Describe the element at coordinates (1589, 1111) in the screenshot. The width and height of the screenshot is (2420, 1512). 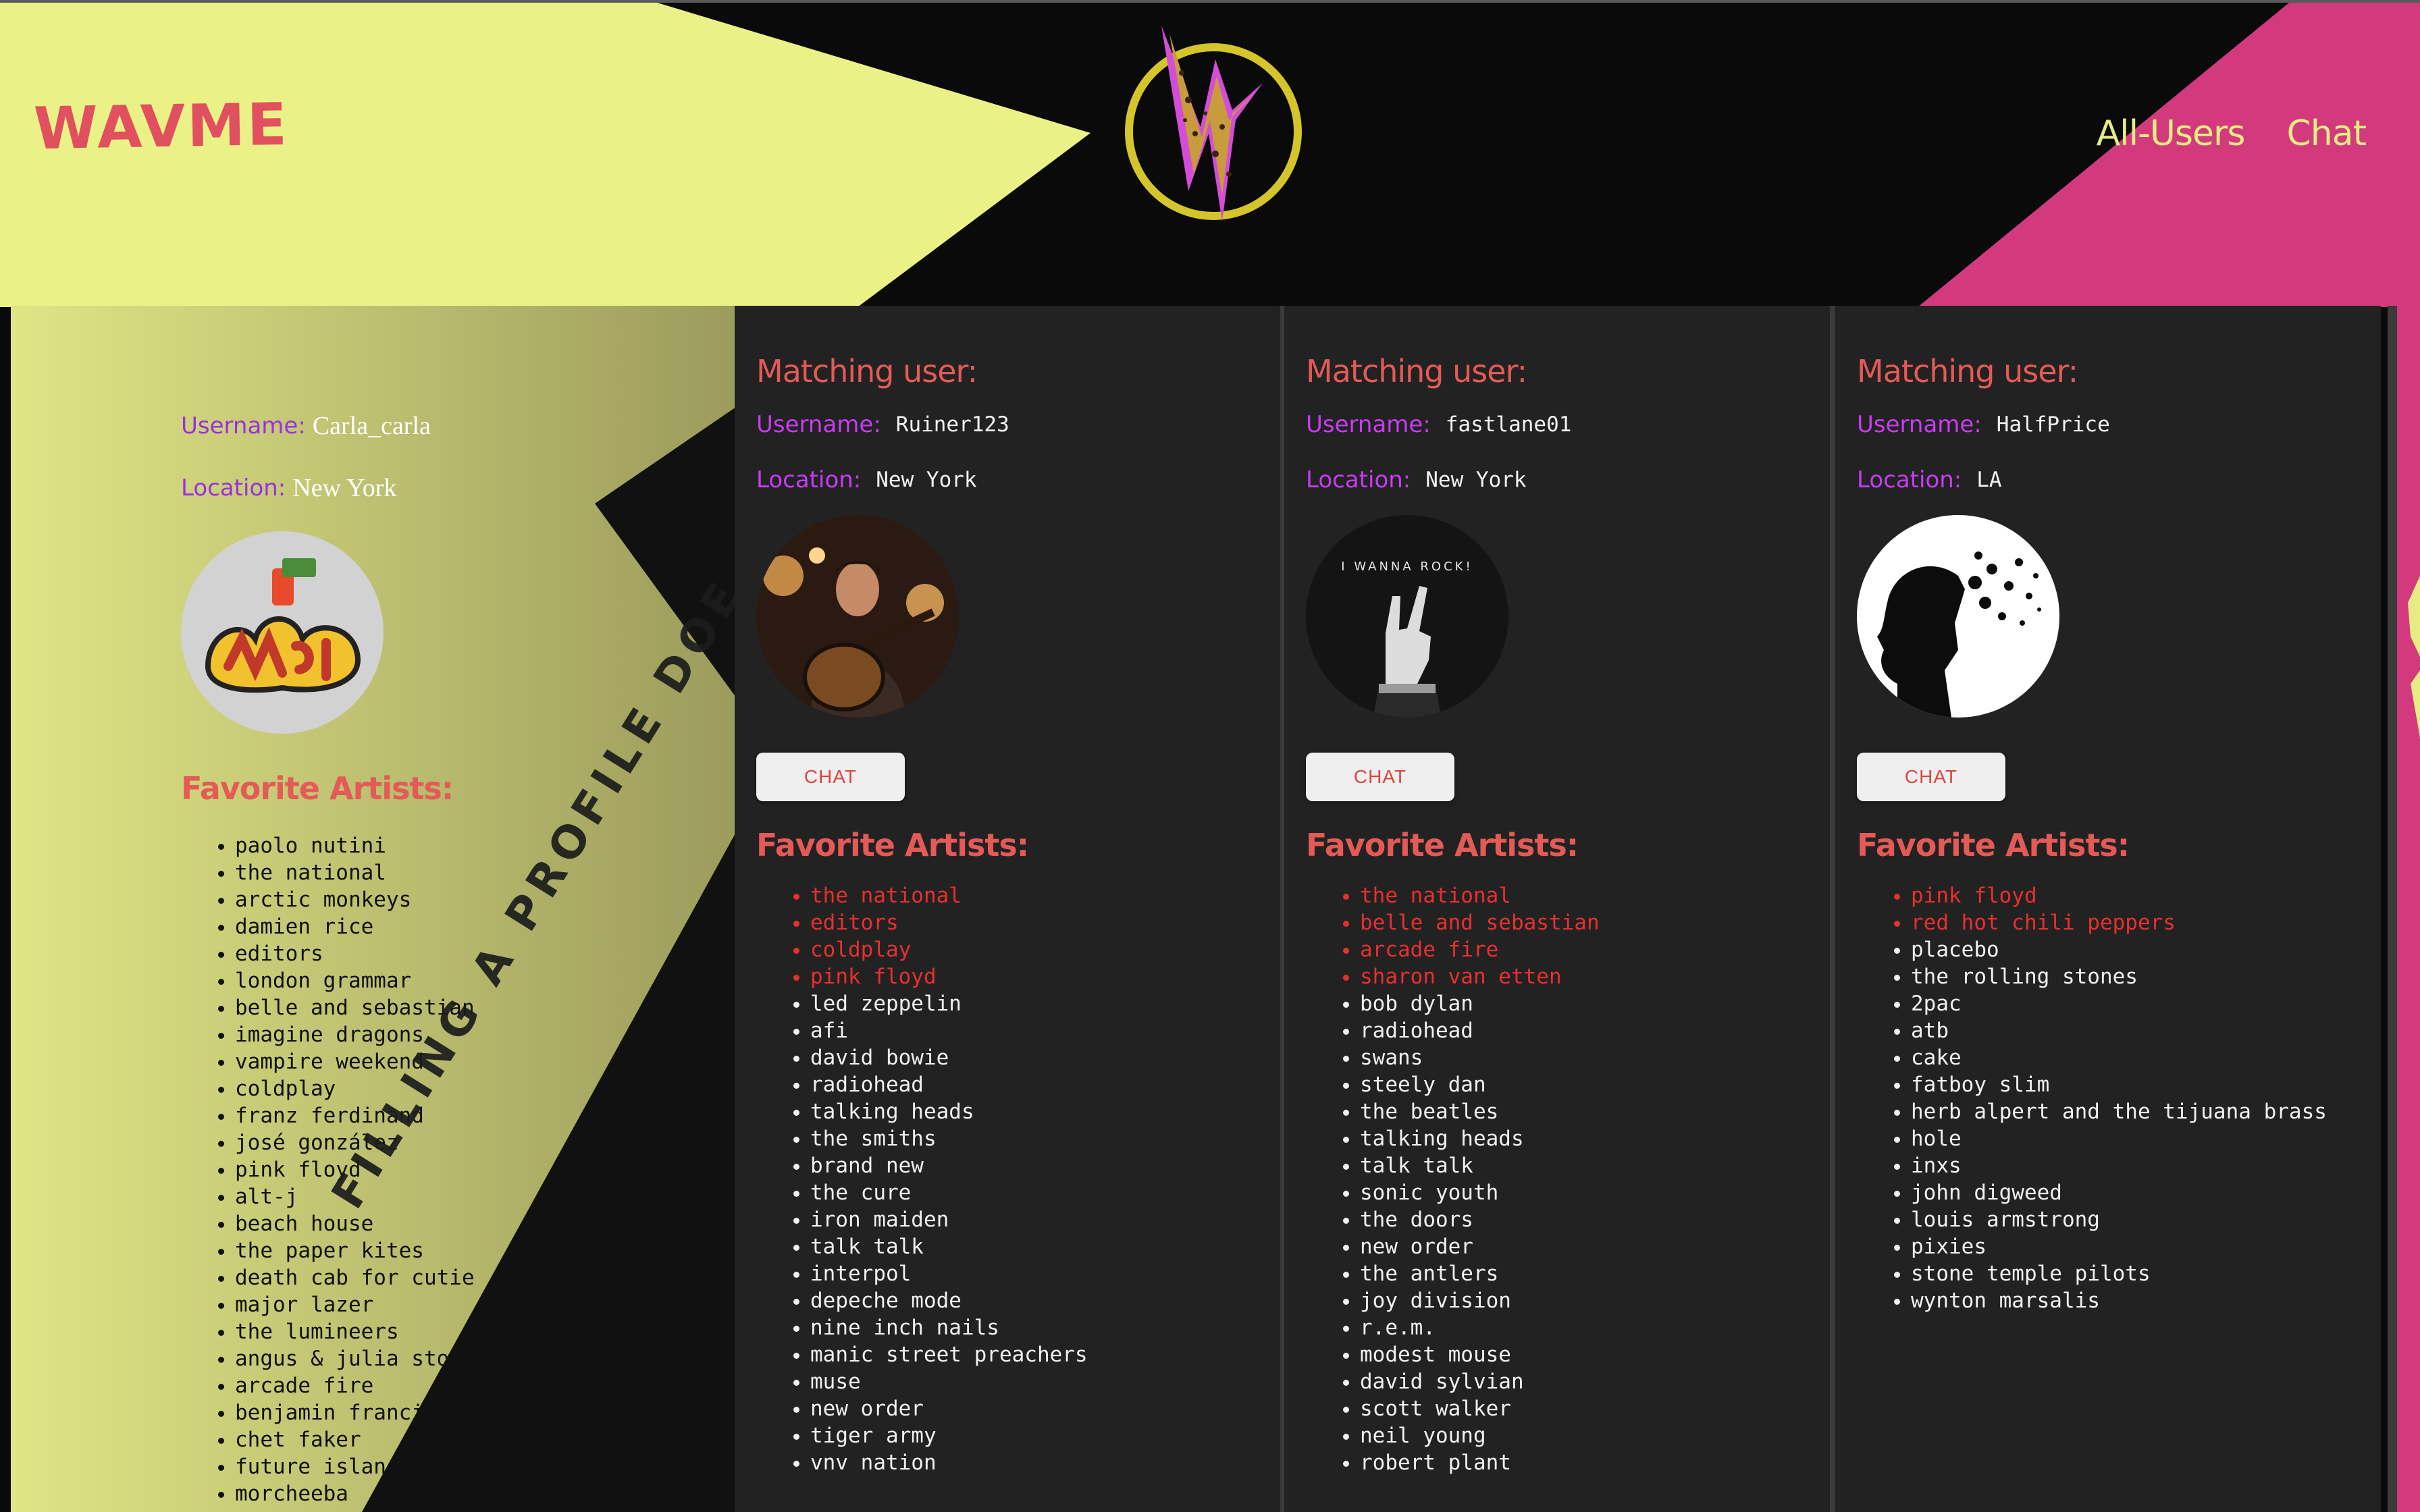
I see `artist-item: the beatles` at that location.